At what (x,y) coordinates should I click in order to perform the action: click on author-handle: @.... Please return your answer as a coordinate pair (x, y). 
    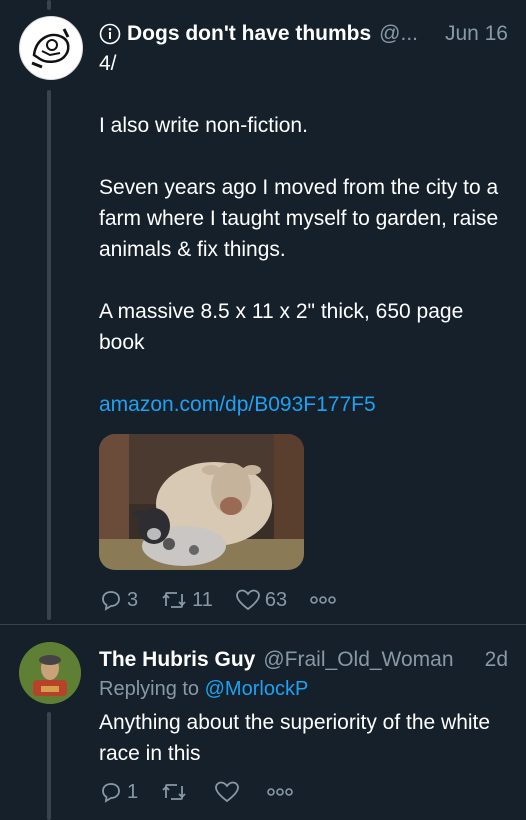
    Looking at the image, I should click on (398, 34).